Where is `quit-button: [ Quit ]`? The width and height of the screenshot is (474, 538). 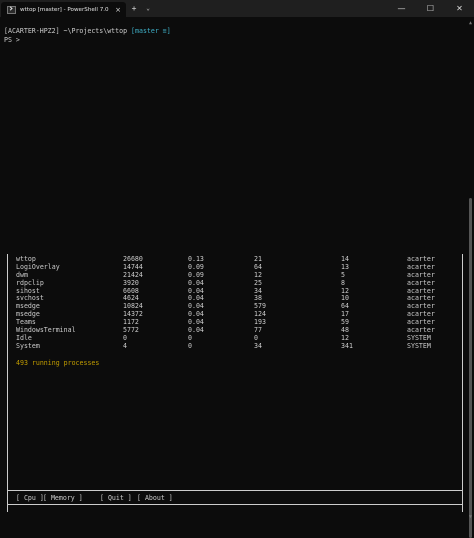 quit-button: [ Quit ] is located at coordinates (116, 498).